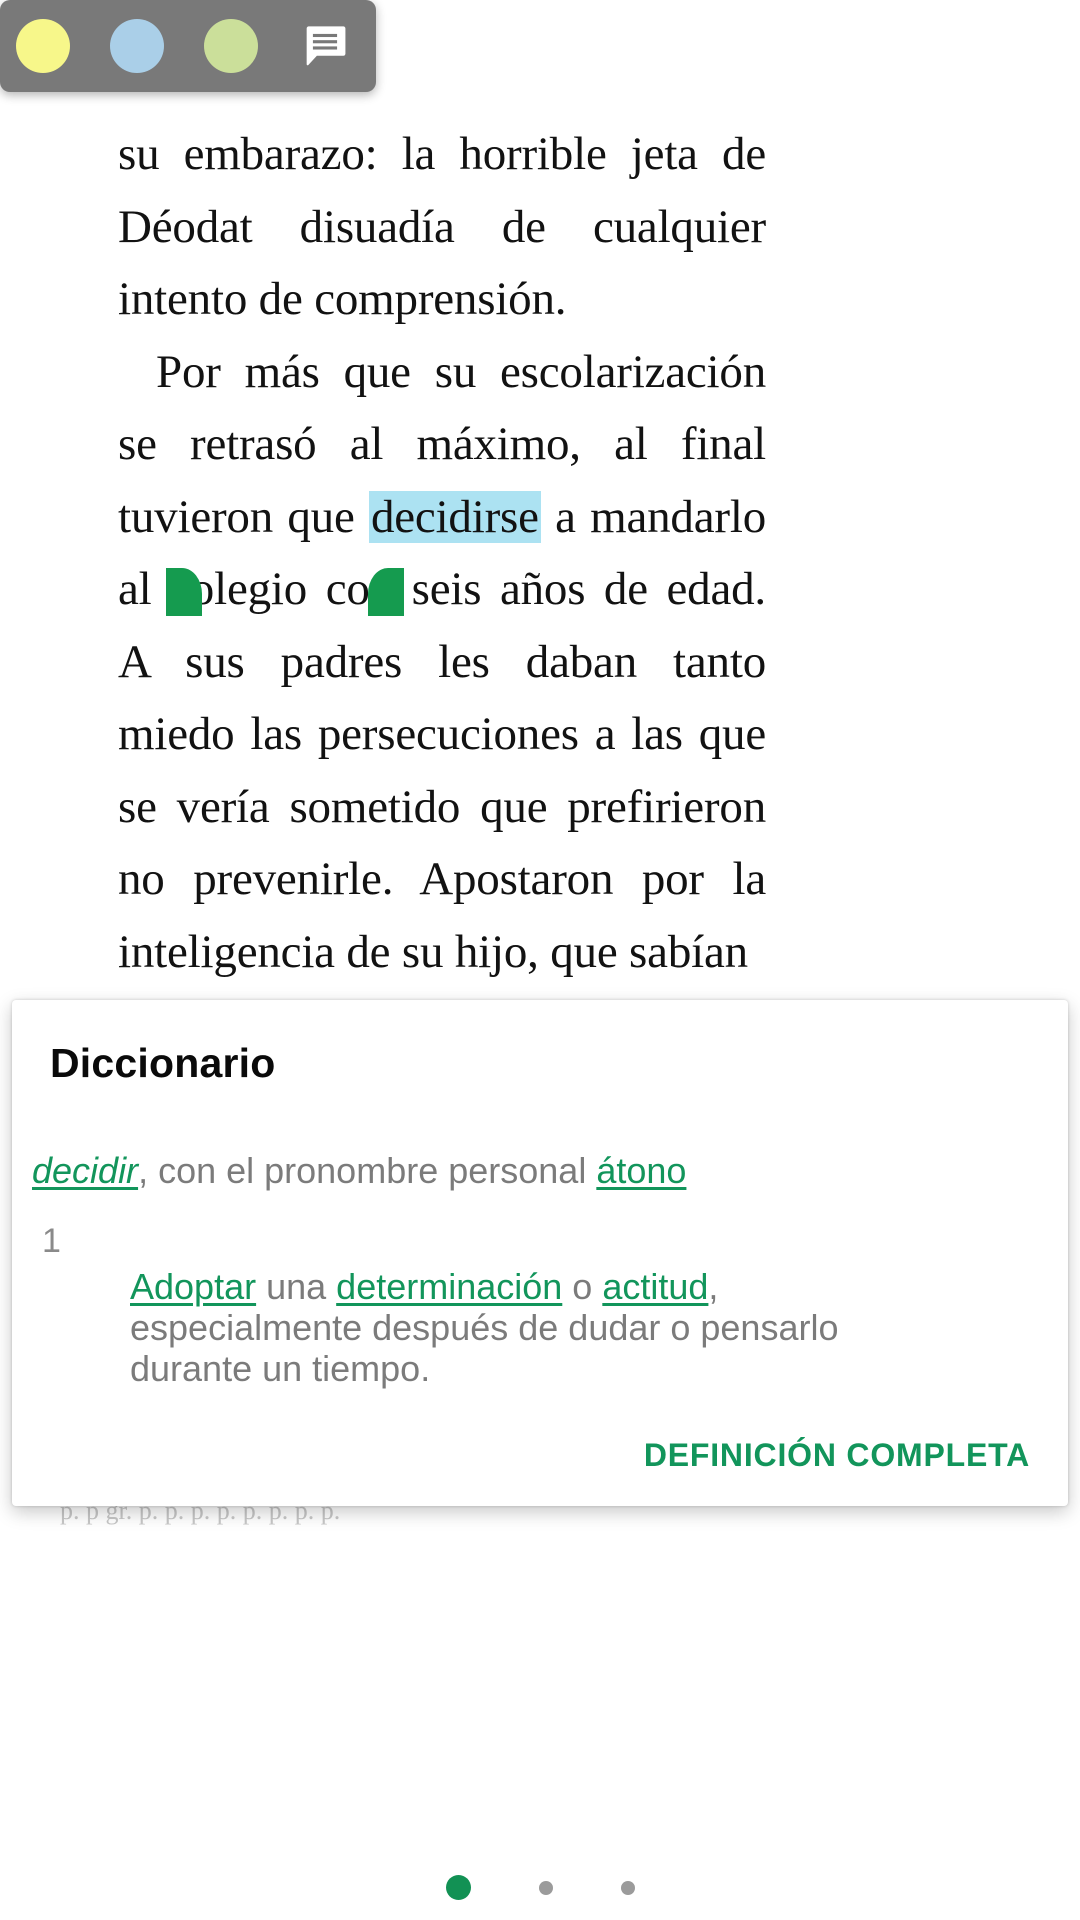 This screenshot has width=1080, height=1920. Describe the element at coordinates (837, 1455) in the screenshot. I see `full-definition-button: DEFINICIÓN COMPLETA` at that location.